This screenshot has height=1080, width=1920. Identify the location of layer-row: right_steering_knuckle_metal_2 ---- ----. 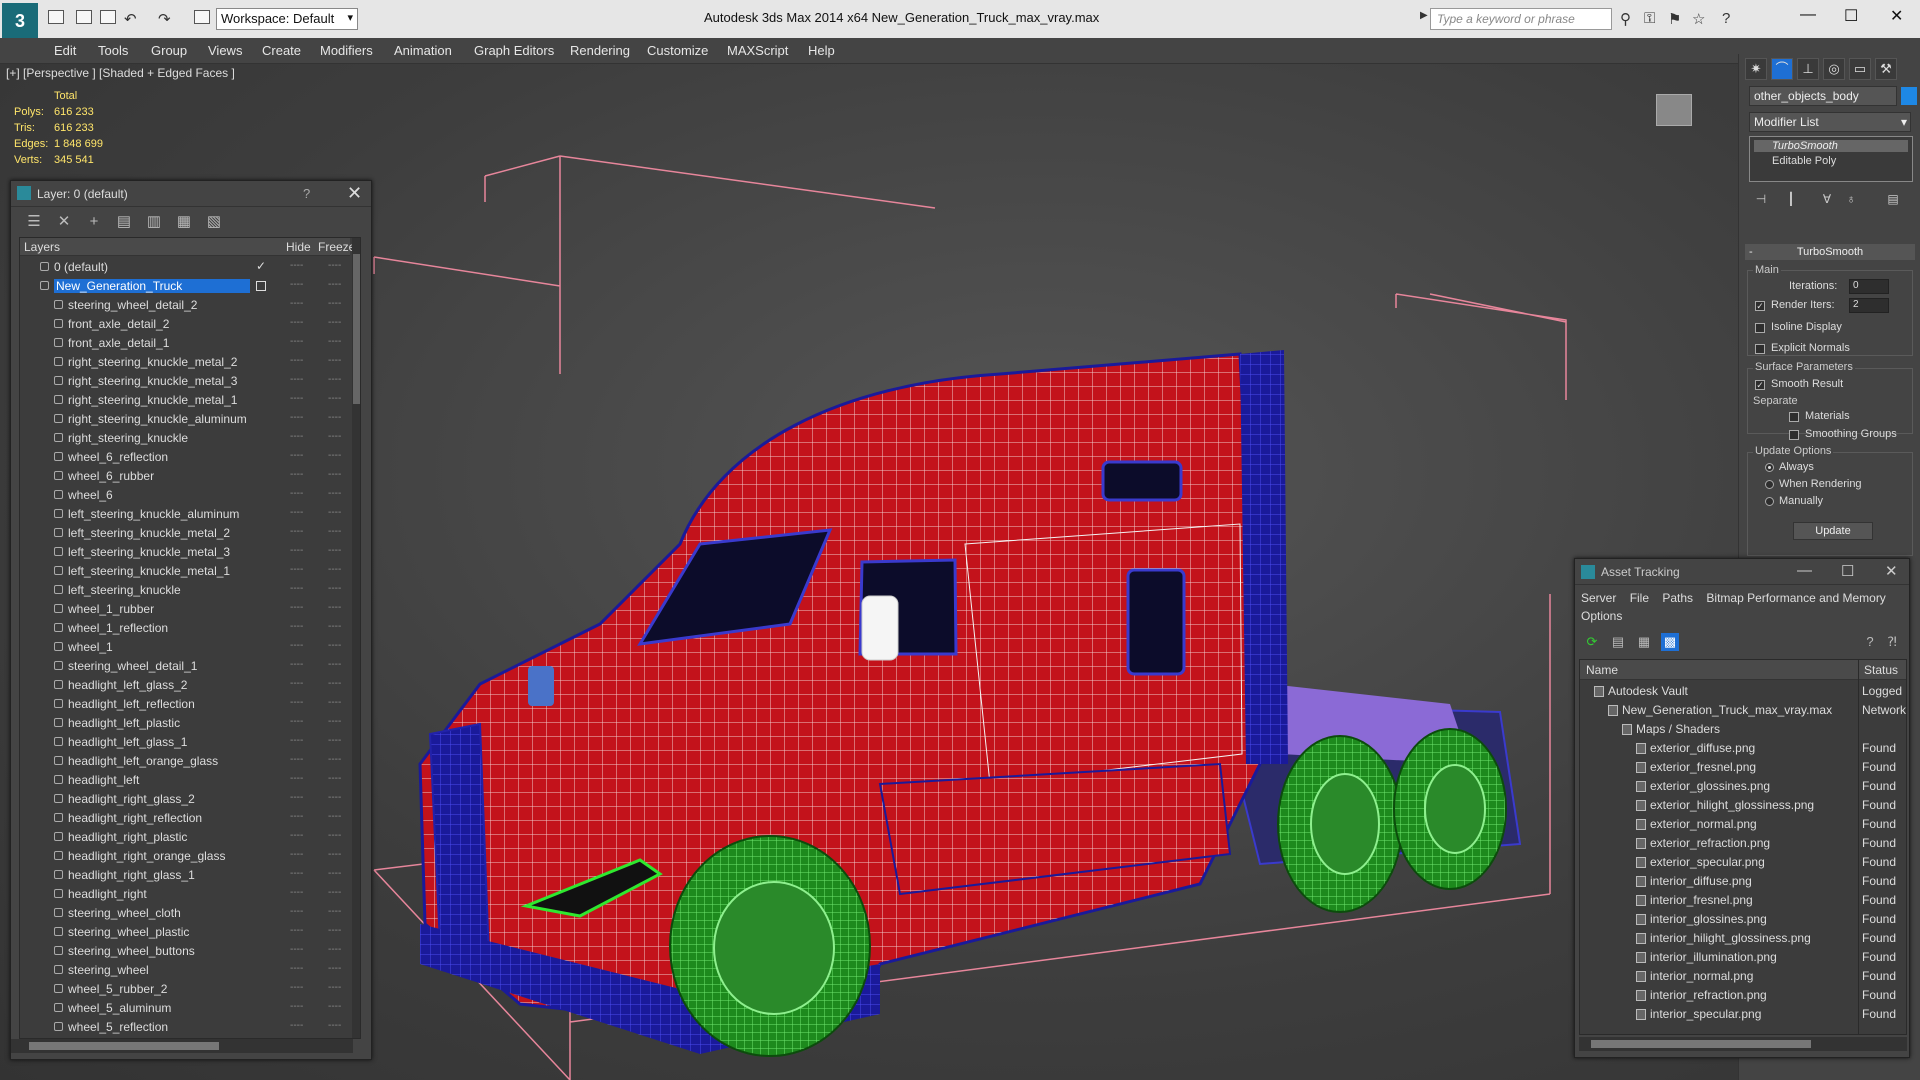
(185, 362).